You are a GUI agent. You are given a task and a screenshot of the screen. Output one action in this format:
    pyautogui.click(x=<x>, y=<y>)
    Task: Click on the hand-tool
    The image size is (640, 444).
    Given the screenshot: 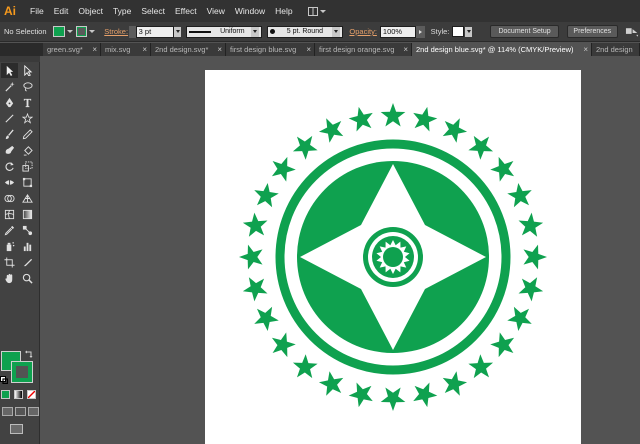 What is the action you would take?
    pyautogui.click(x=9, y=278)
    